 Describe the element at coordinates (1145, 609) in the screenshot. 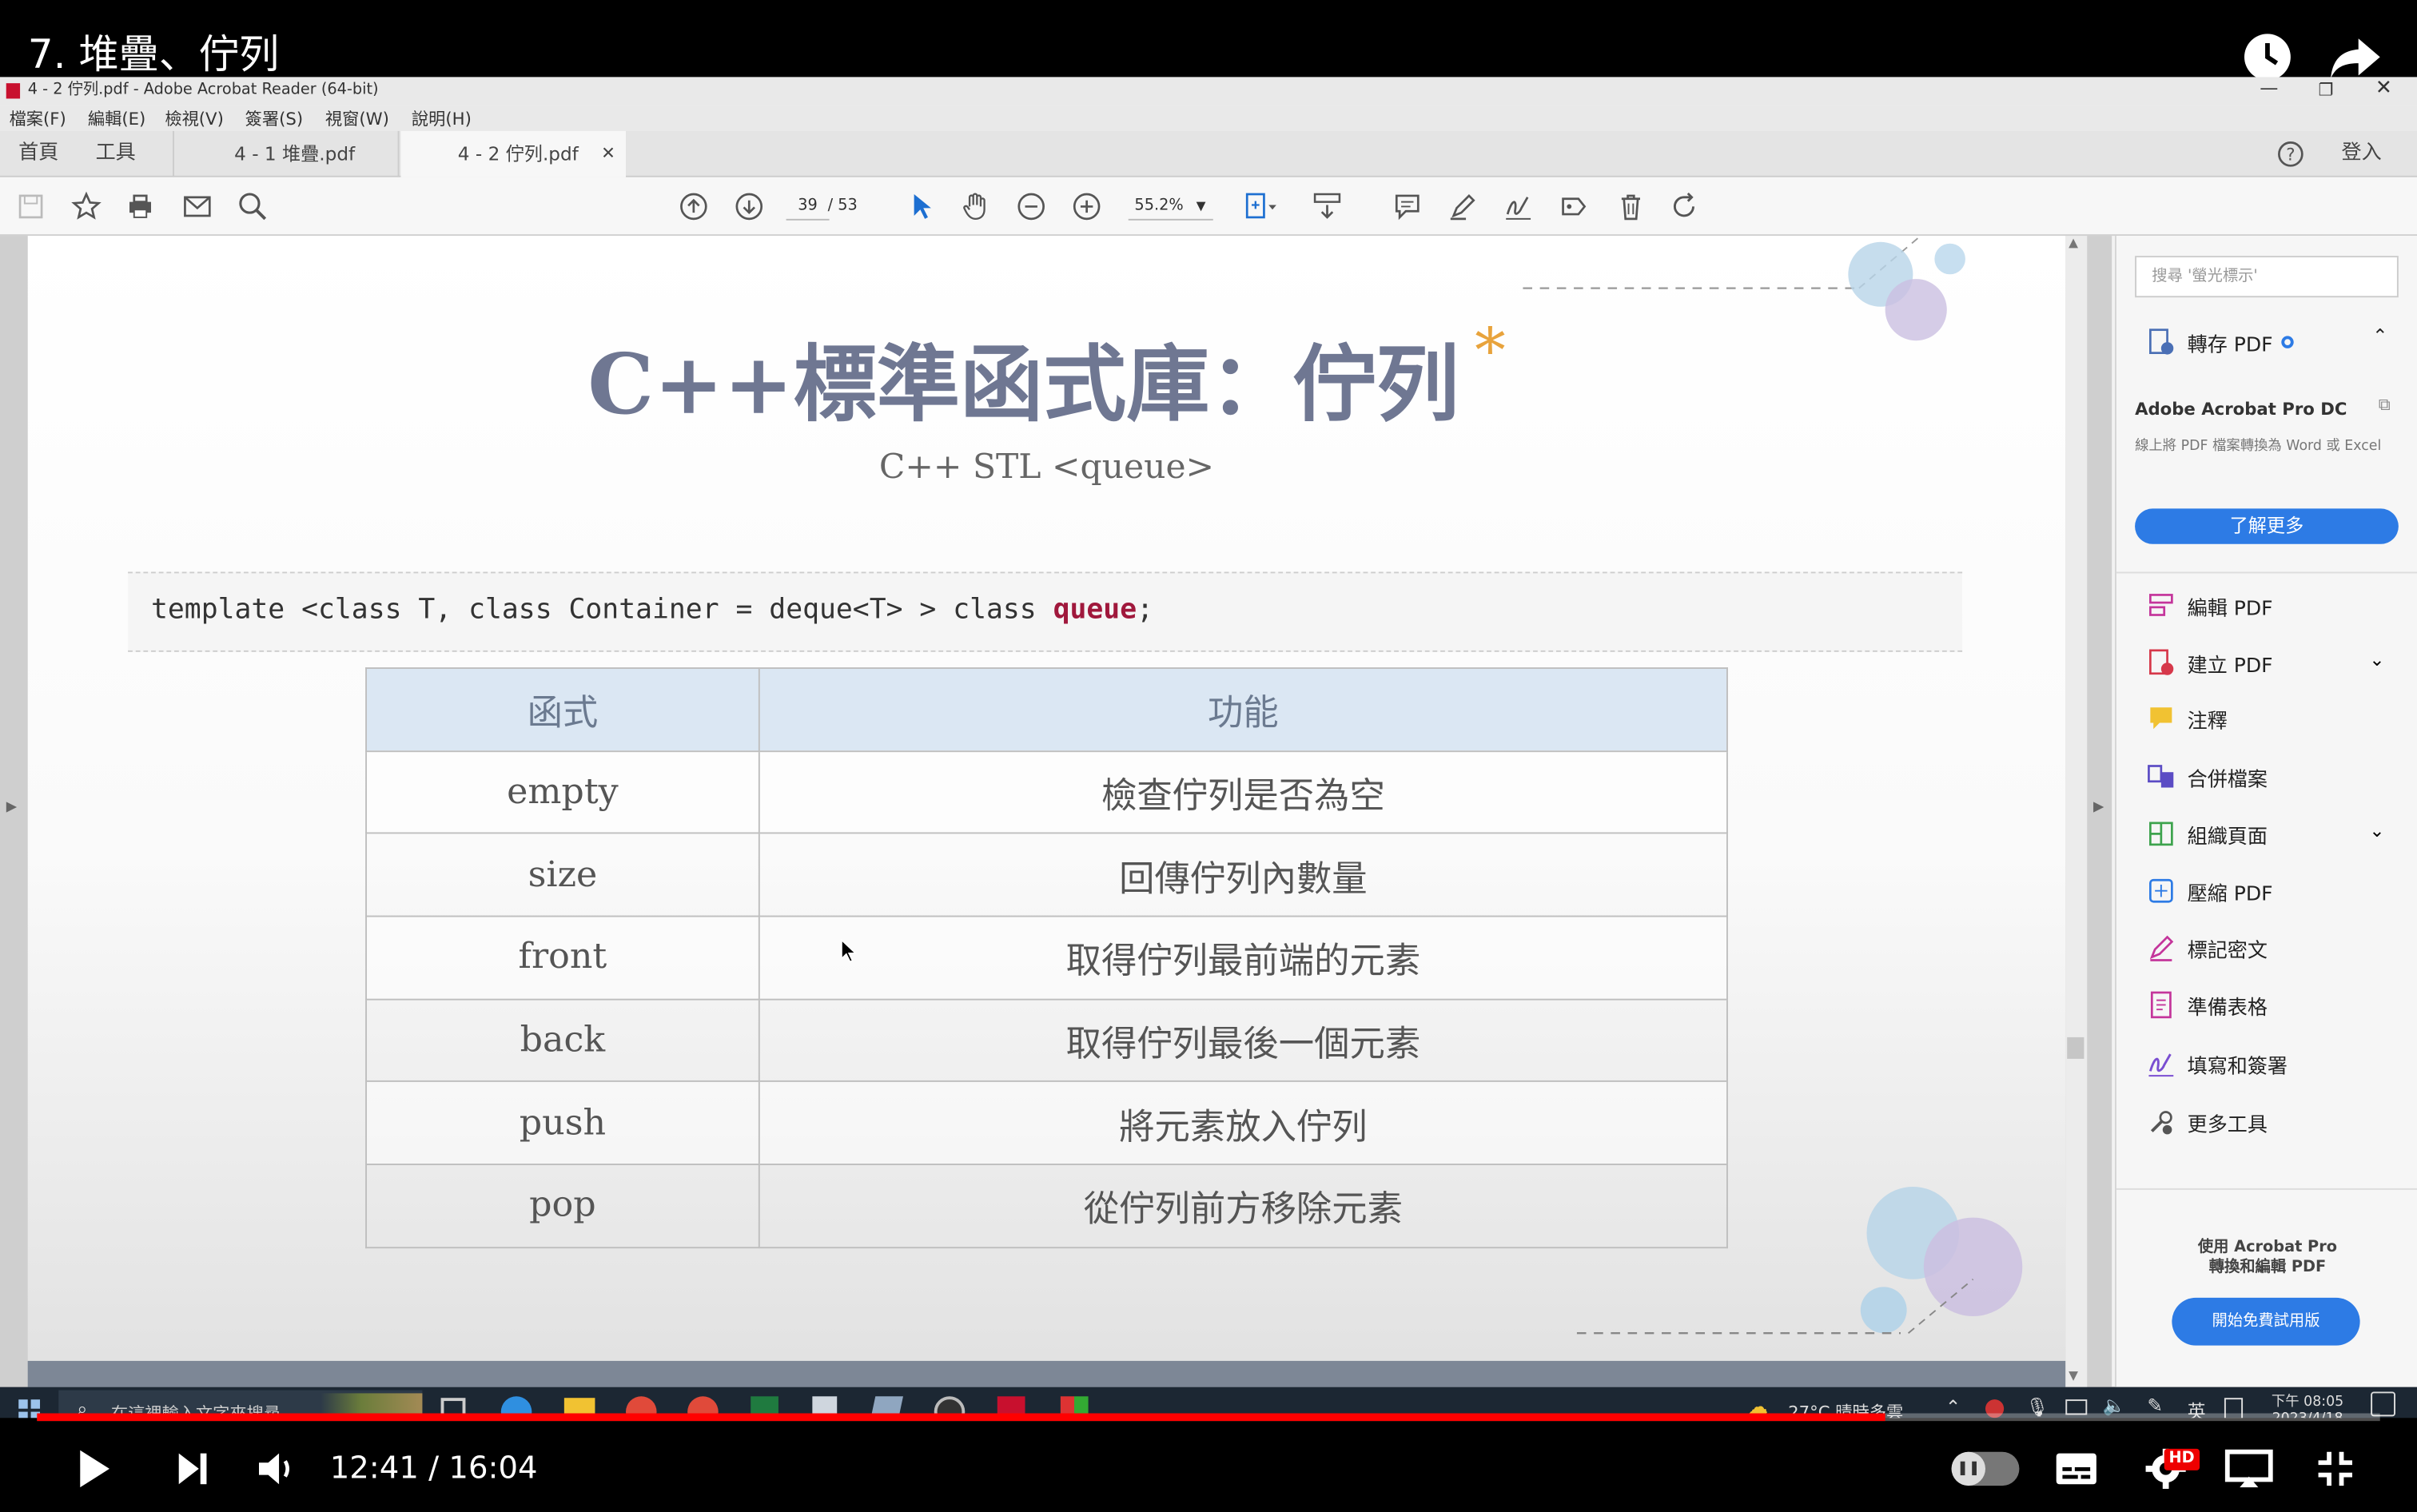

I see `code-semicolon: ;` at that location.